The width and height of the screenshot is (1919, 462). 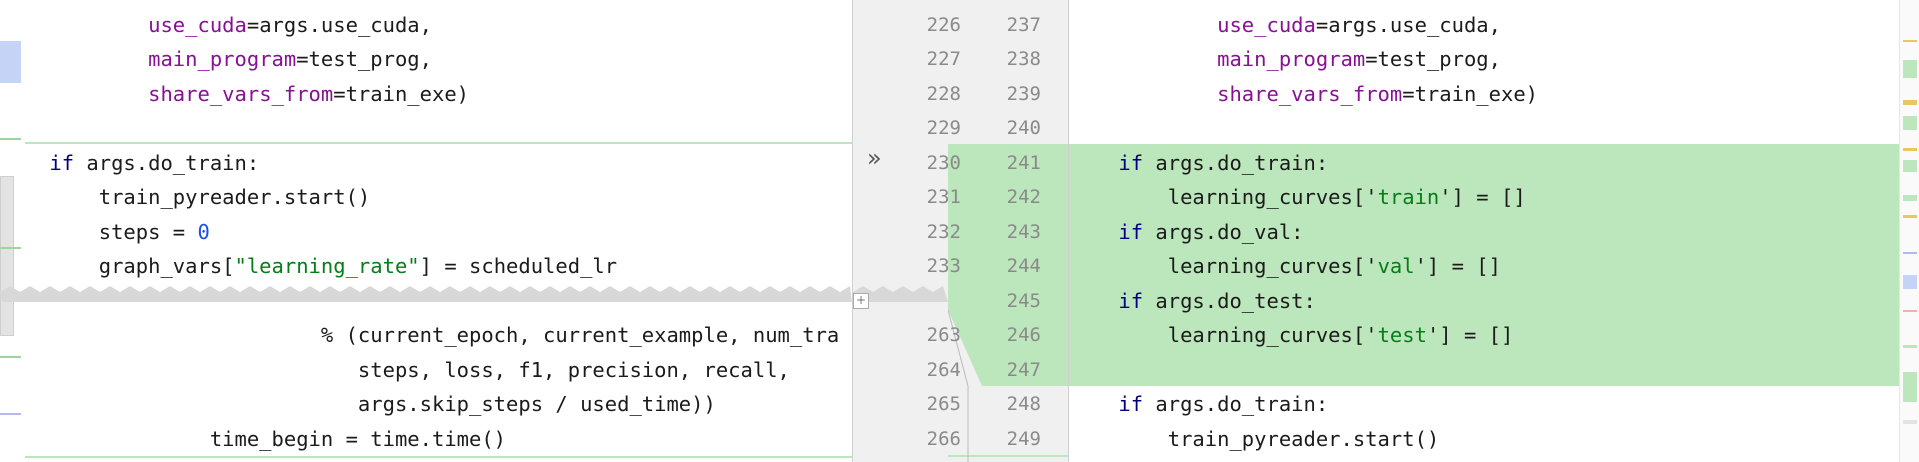 I want to click on code-line: train_pyreader.start(), so click(x=1484, y=439).